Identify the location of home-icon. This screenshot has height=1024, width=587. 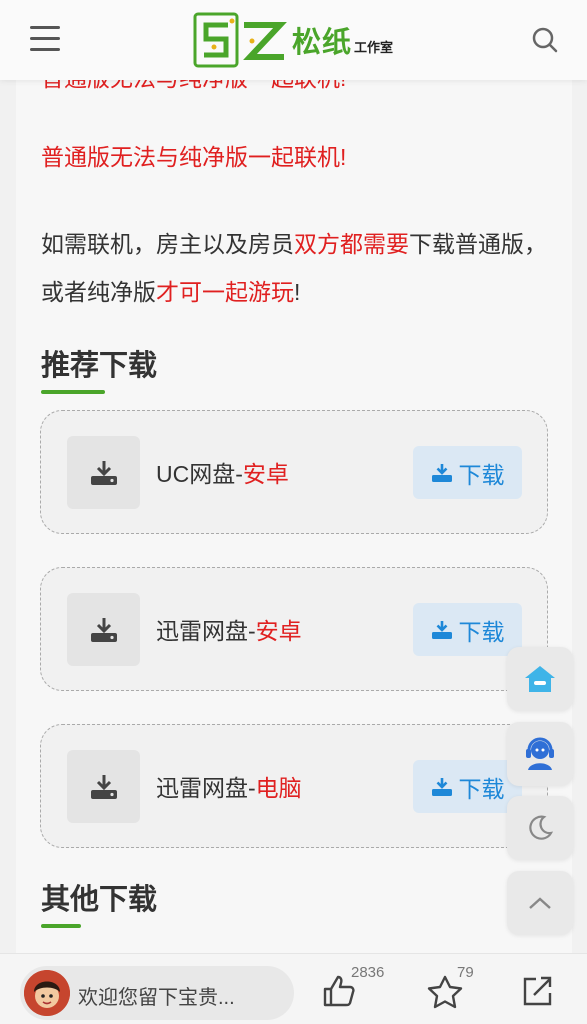
(540, 679).